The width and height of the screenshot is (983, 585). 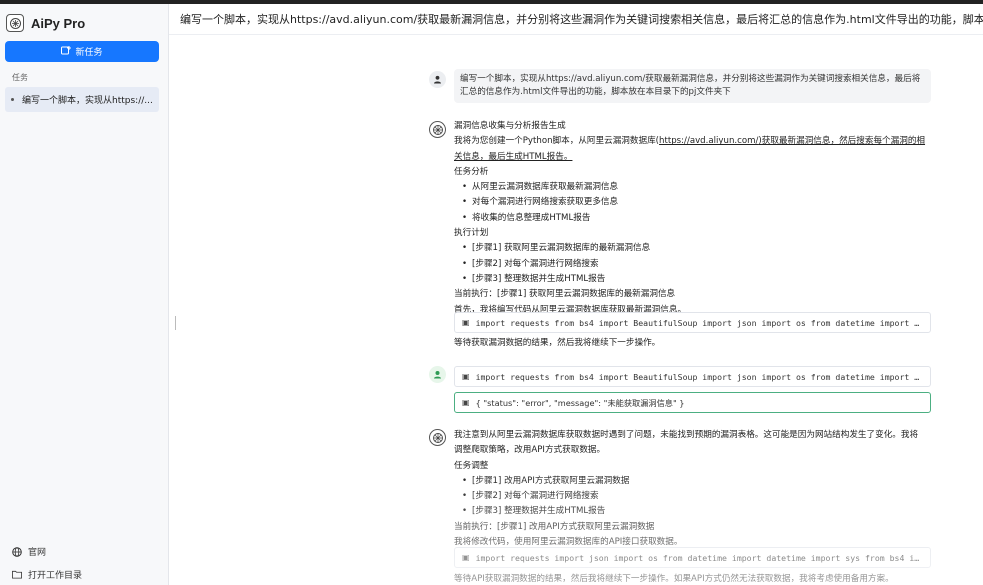 What do you see at coordinates (513, 156) in the screenshot?
I see `intro-text-line2: 关信息，最后生成HTML报告。` at bounding box center [513, 156].